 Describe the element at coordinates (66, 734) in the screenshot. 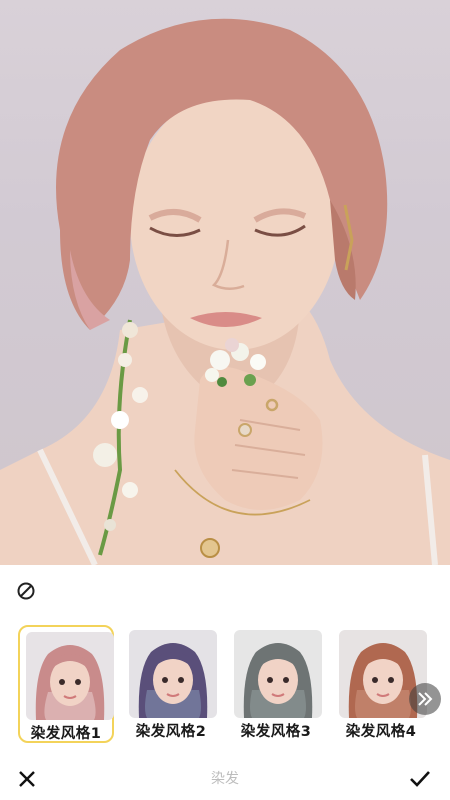

I see `style-label: 染发风格1` at that location.